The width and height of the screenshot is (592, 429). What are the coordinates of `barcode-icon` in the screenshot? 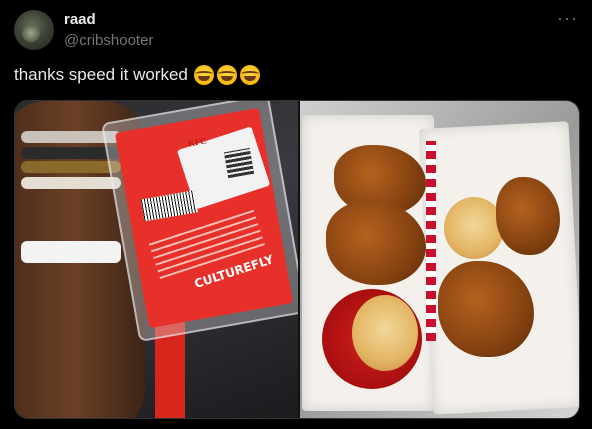 It's located at (169, 206).